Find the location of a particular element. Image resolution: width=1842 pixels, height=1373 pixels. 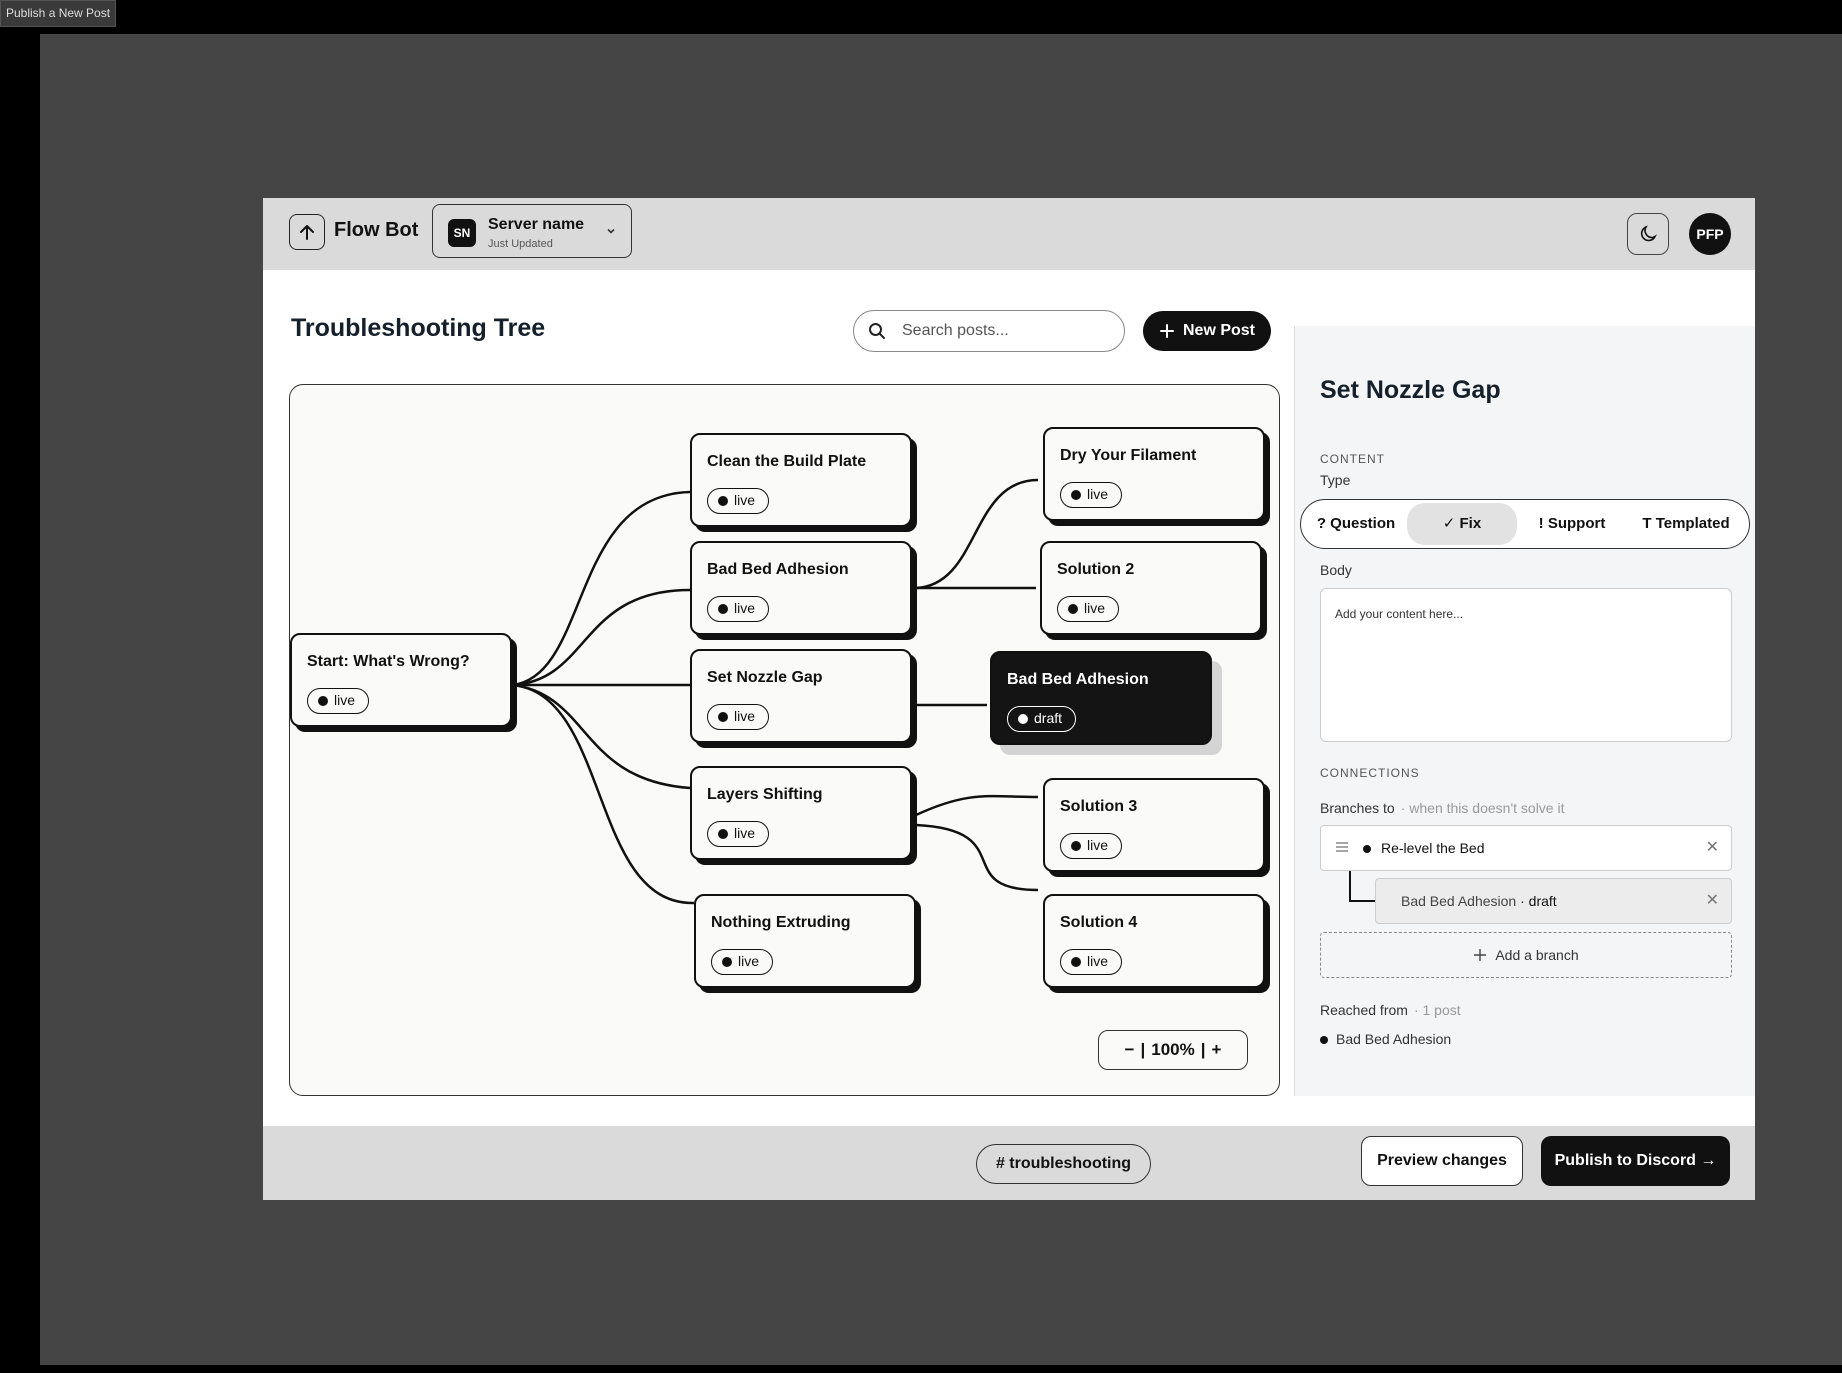

status-dot-icon is located at coordinates (1367, 849).